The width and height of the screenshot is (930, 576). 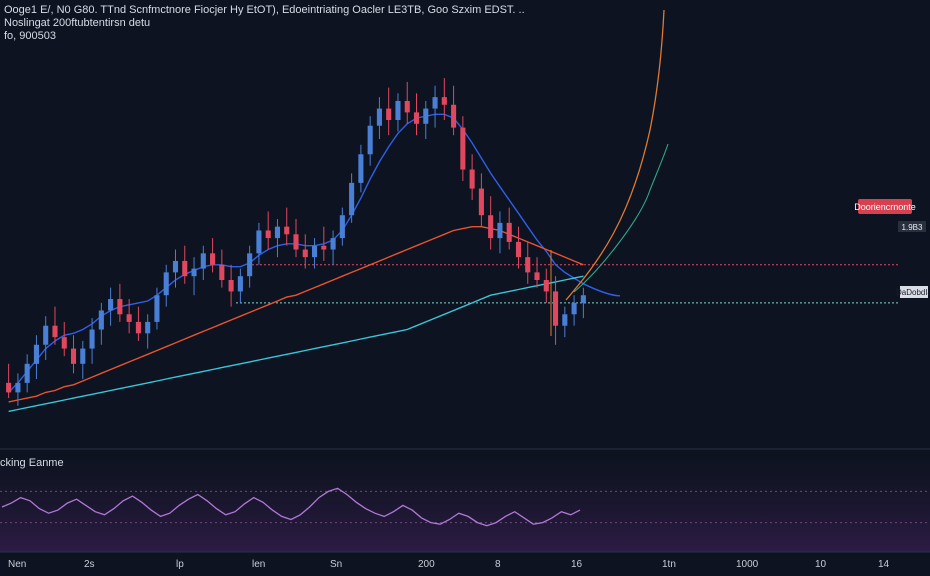 I want to click on time-axis-label: 8, so click(x=498, y=564).